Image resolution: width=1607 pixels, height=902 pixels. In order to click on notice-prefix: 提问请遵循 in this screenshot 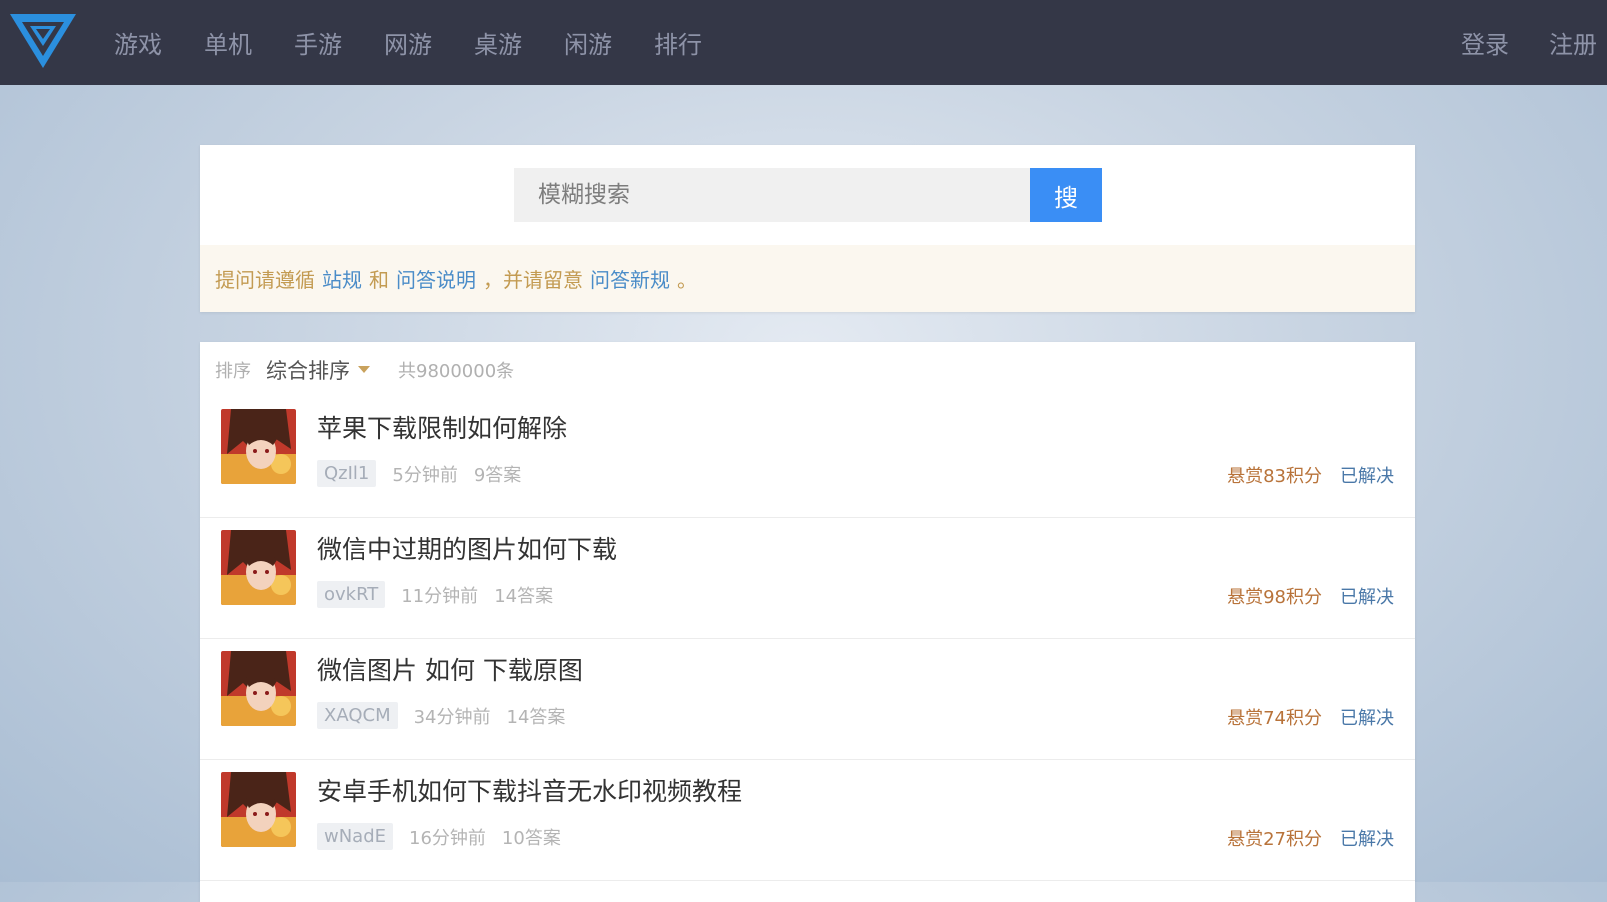, I will do `click(265, 280)`.